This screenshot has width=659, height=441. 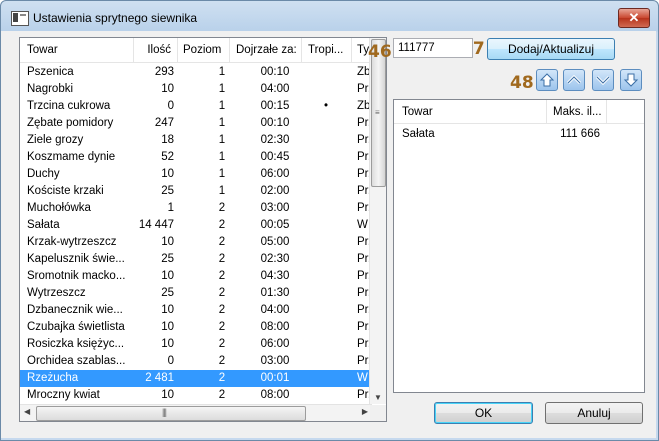 I want to click on scroll-corner, so click(x=378, y=413).